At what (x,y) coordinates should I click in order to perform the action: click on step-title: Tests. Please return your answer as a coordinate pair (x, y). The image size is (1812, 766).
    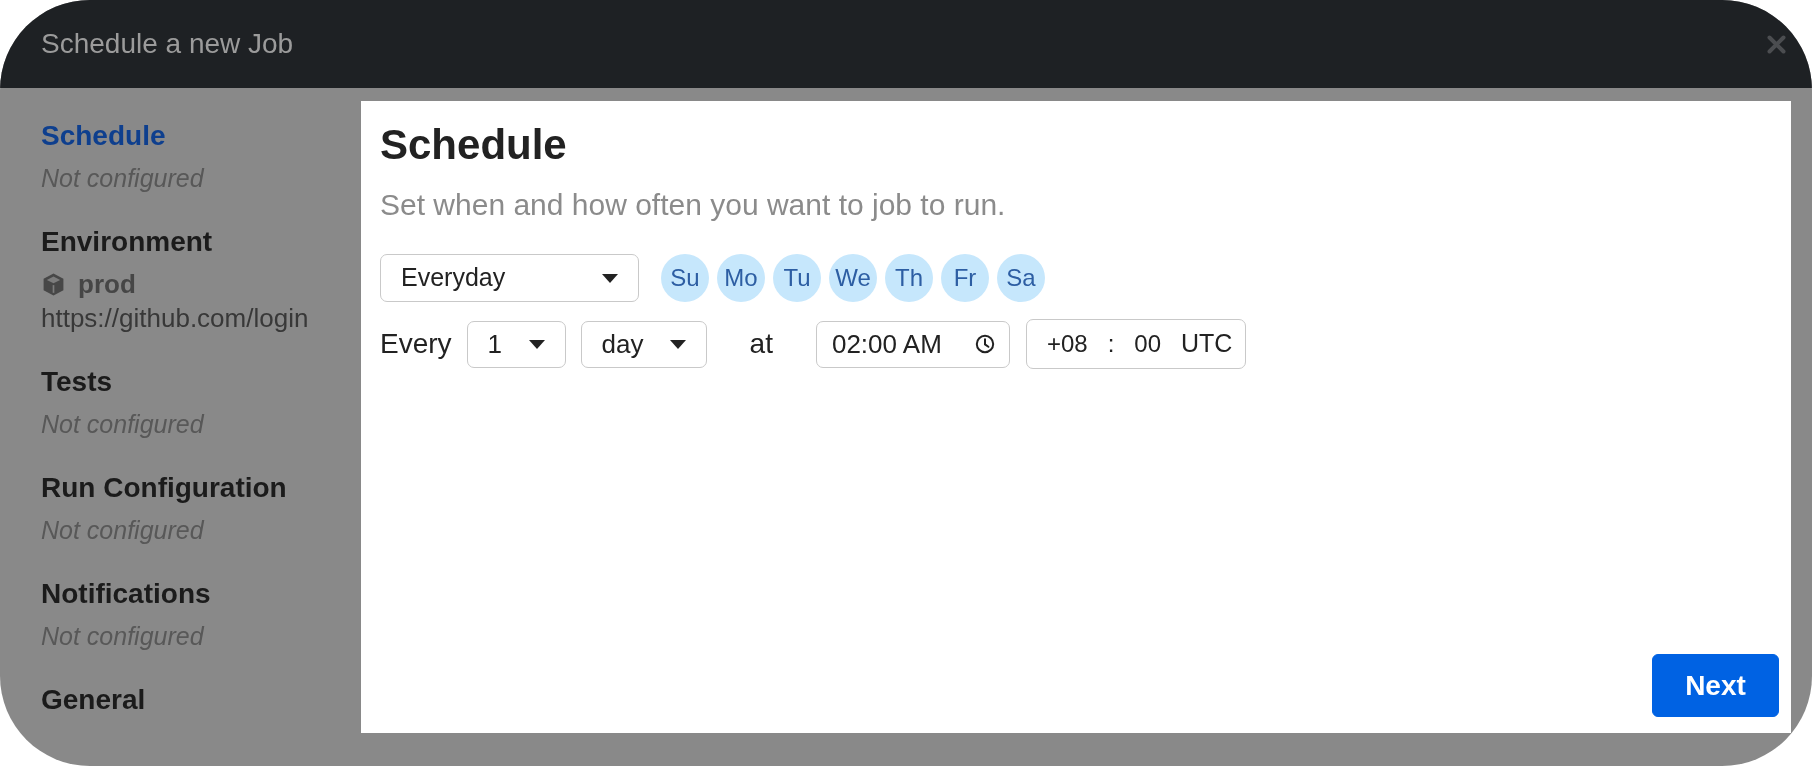
    Looking at the image, I should click on (77, 382).